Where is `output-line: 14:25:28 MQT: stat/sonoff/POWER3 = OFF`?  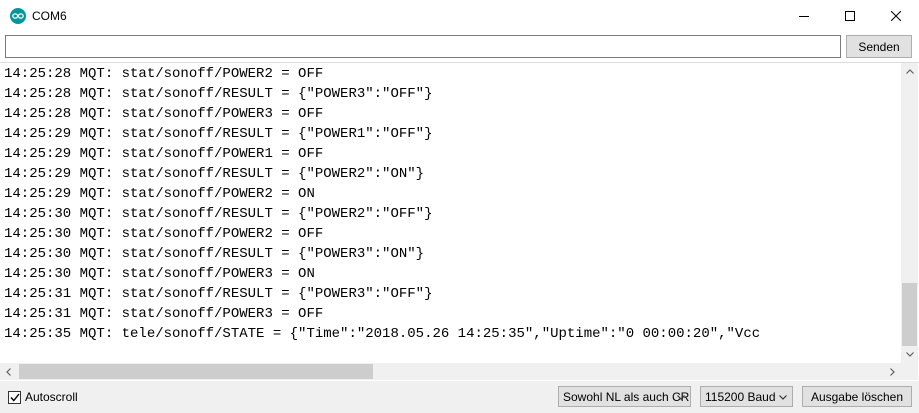
output-line: 14:25:28 MQT: stat/sonoff/POWER3 = OFF is located at coordinates (164, 114).